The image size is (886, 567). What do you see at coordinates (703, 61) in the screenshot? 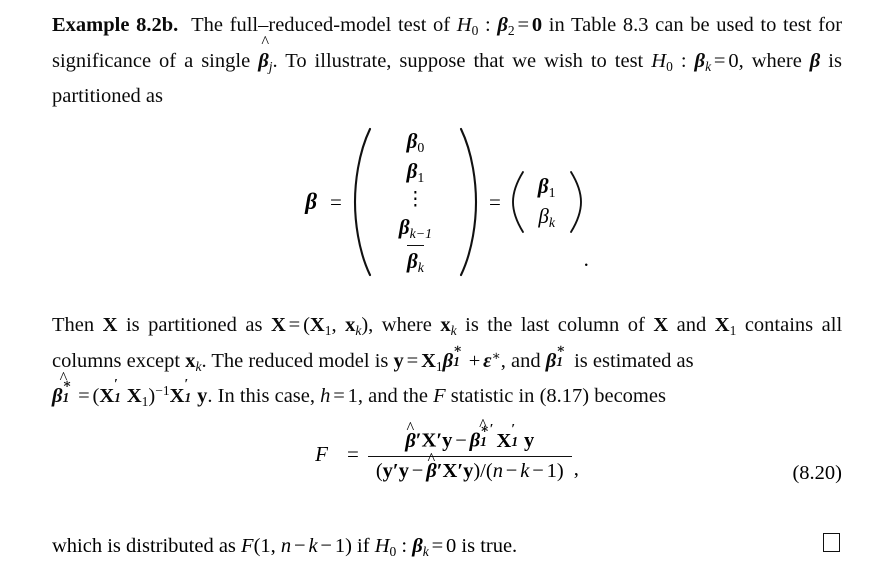
I see `math-beta-k: βk` at bounding box center [703, 61].